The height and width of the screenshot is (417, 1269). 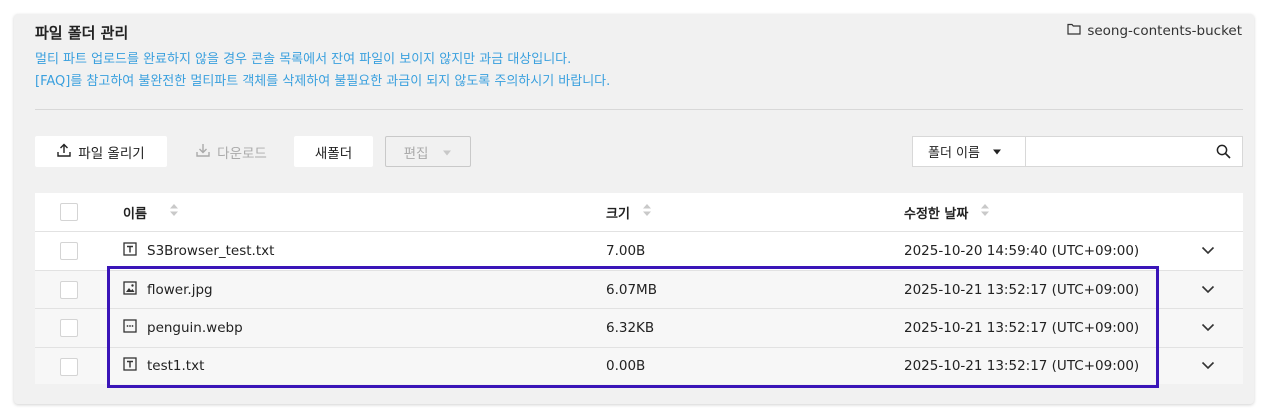 What do you see at coordinates (416, 153) in the screenshot?
I see `edit-button-label: 편집` at bounding box center [416, 153].